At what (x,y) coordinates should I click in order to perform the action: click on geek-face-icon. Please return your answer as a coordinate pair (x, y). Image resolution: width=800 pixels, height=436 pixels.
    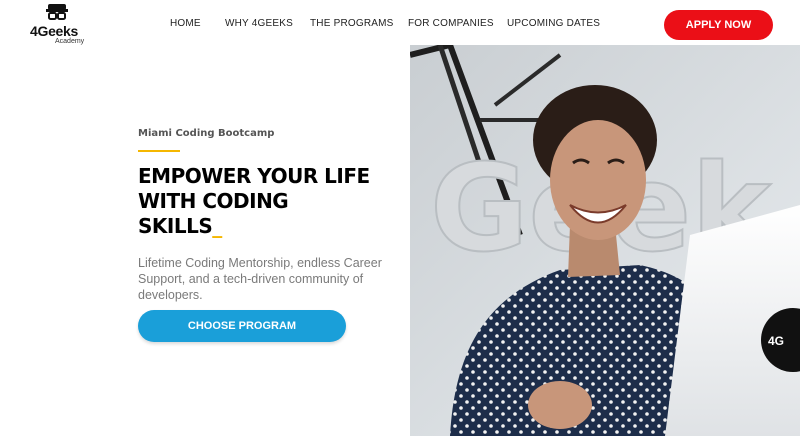
    Looking at the image, I should click on (57, 12).